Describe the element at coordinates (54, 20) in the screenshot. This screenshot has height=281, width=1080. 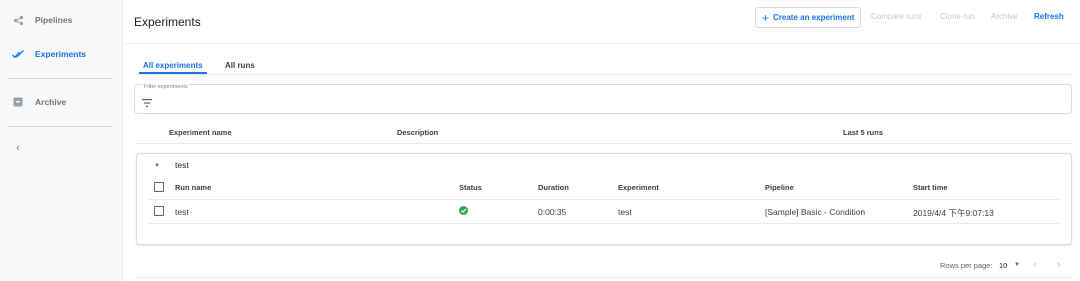
I see `sidebar-item-label: Pipelines` at that location.